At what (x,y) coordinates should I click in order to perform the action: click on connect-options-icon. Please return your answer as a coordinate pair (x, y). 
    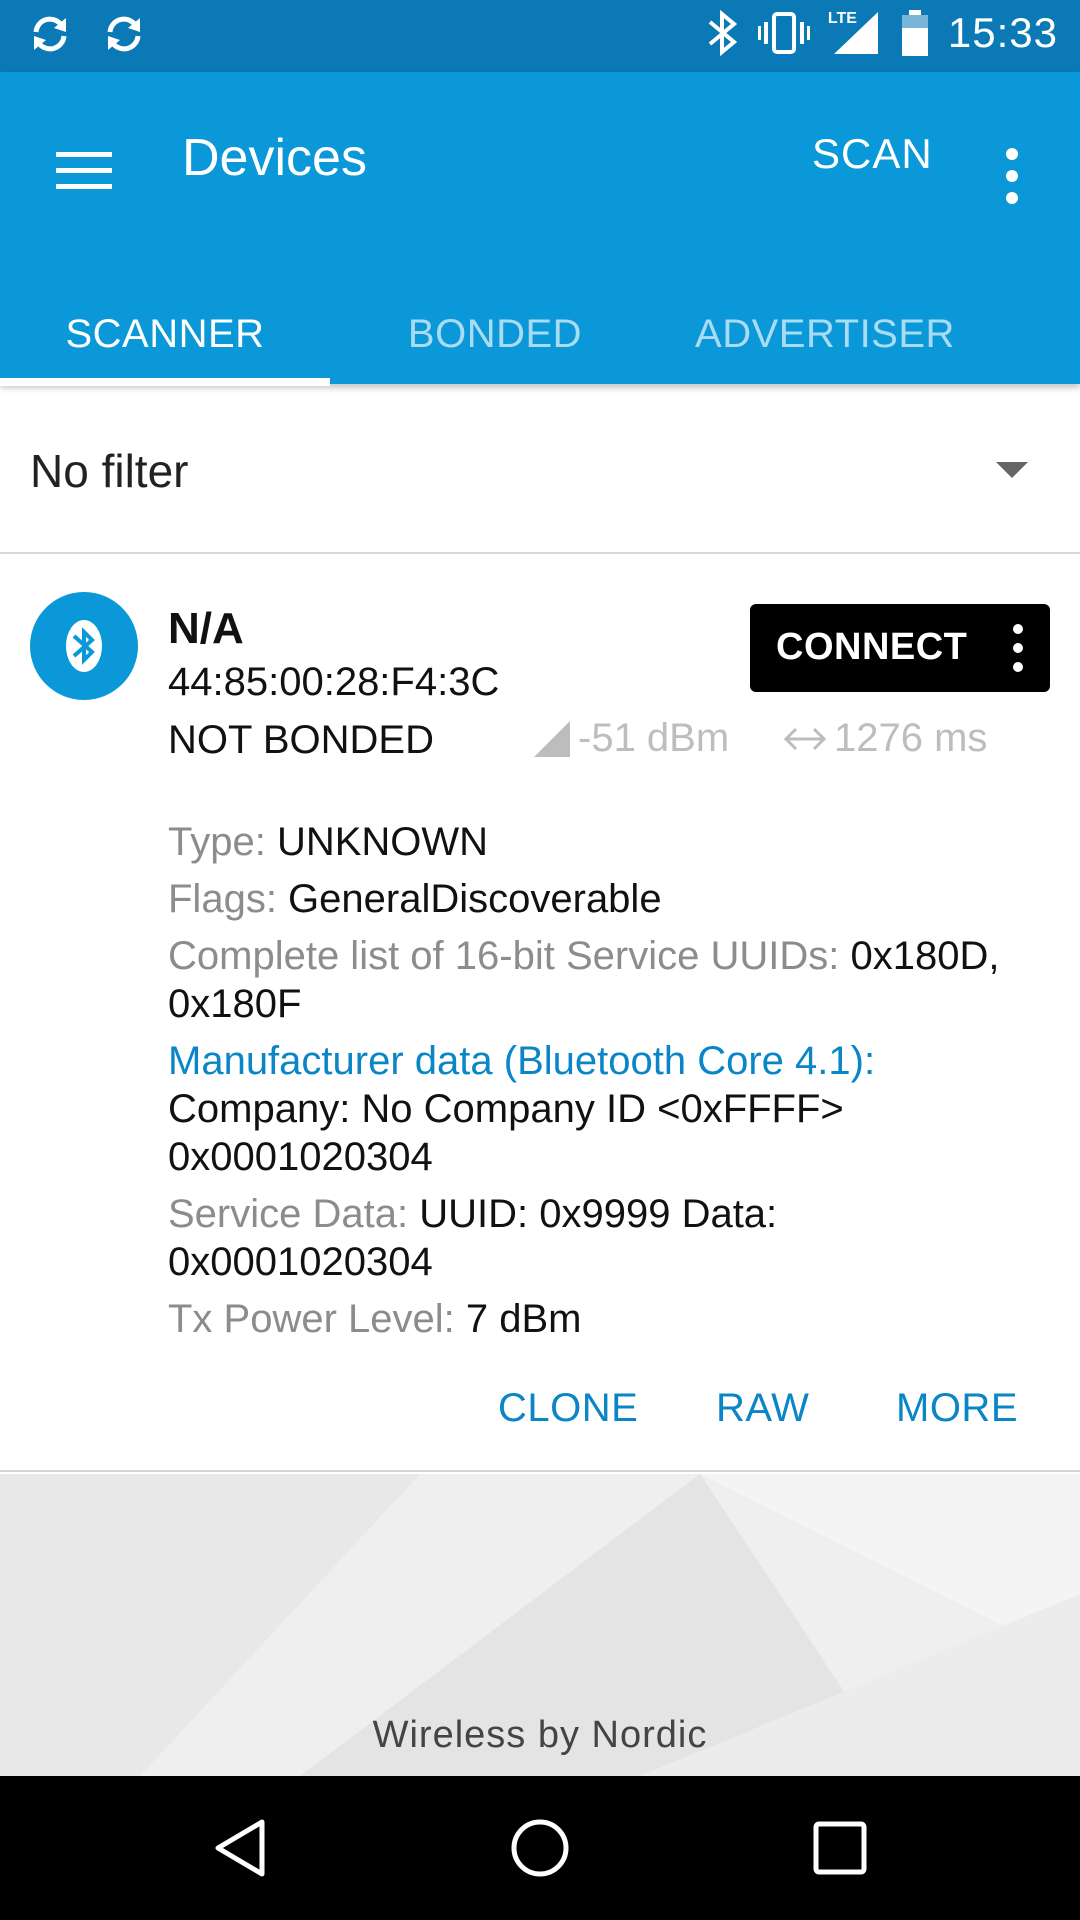
    Looking at the image, I should click on (1018, 648).